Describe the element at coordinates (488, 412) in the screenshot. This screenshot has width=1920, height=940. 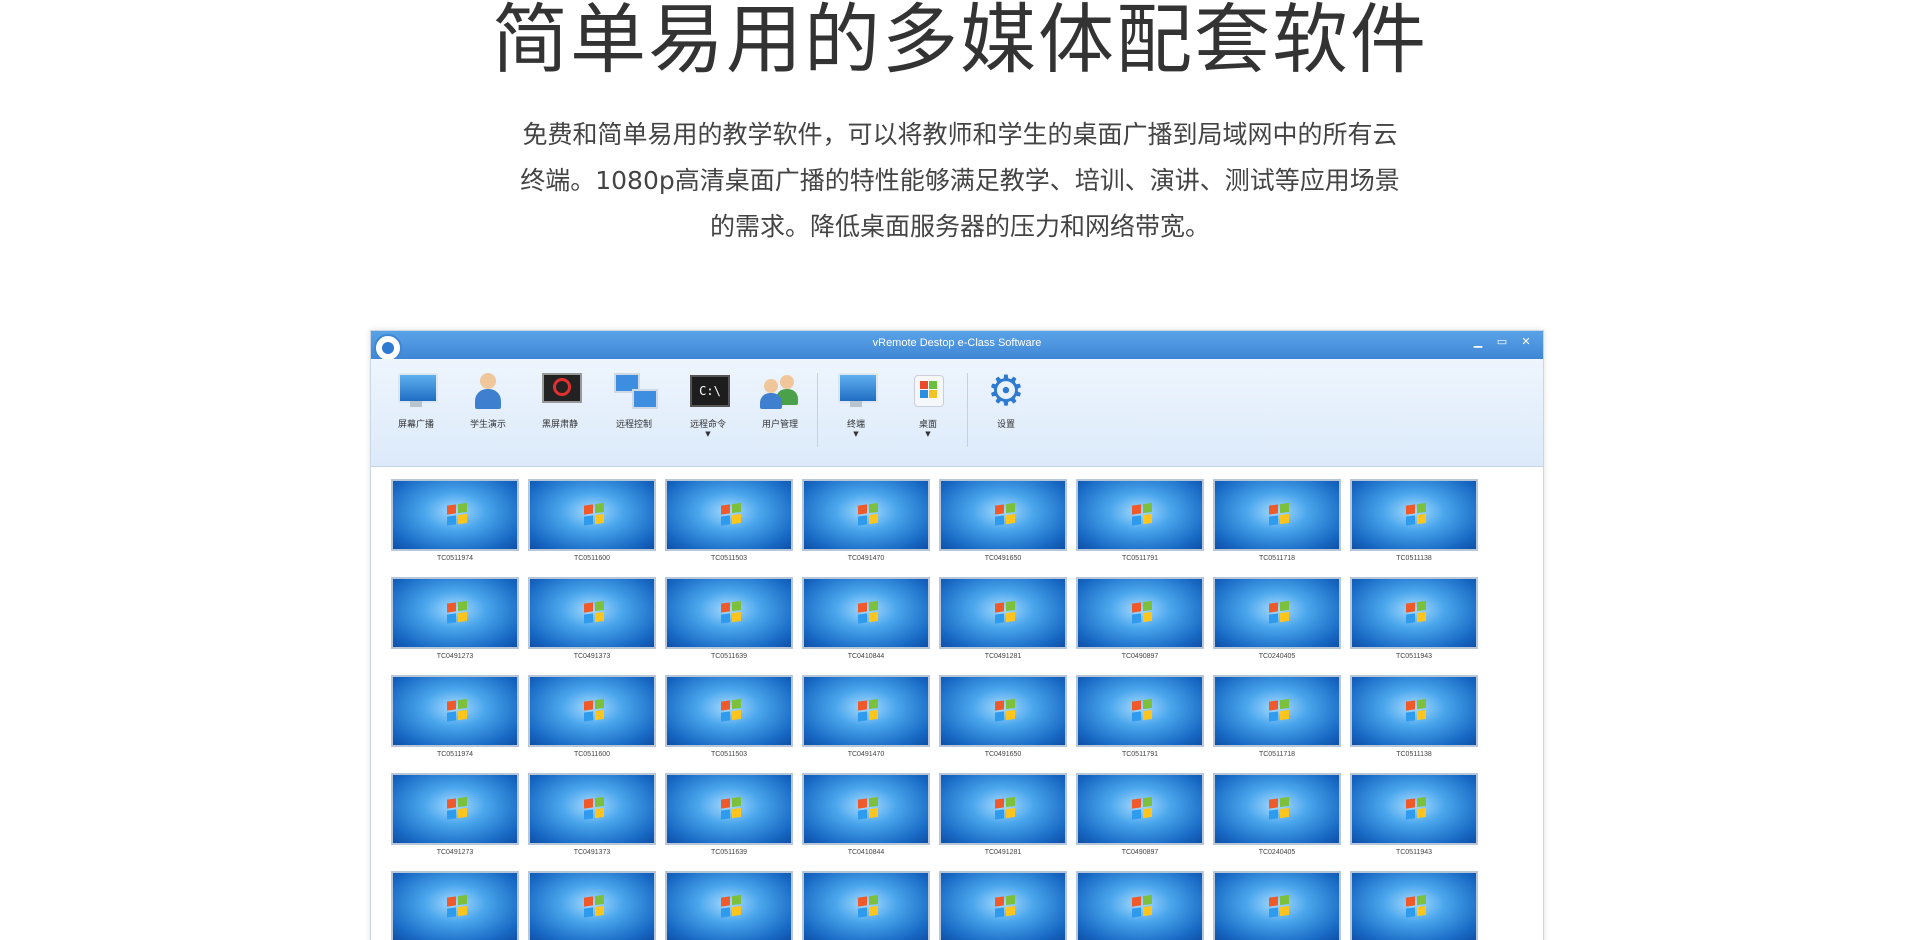
I see `student-demo-button: 学生演示` at that location.